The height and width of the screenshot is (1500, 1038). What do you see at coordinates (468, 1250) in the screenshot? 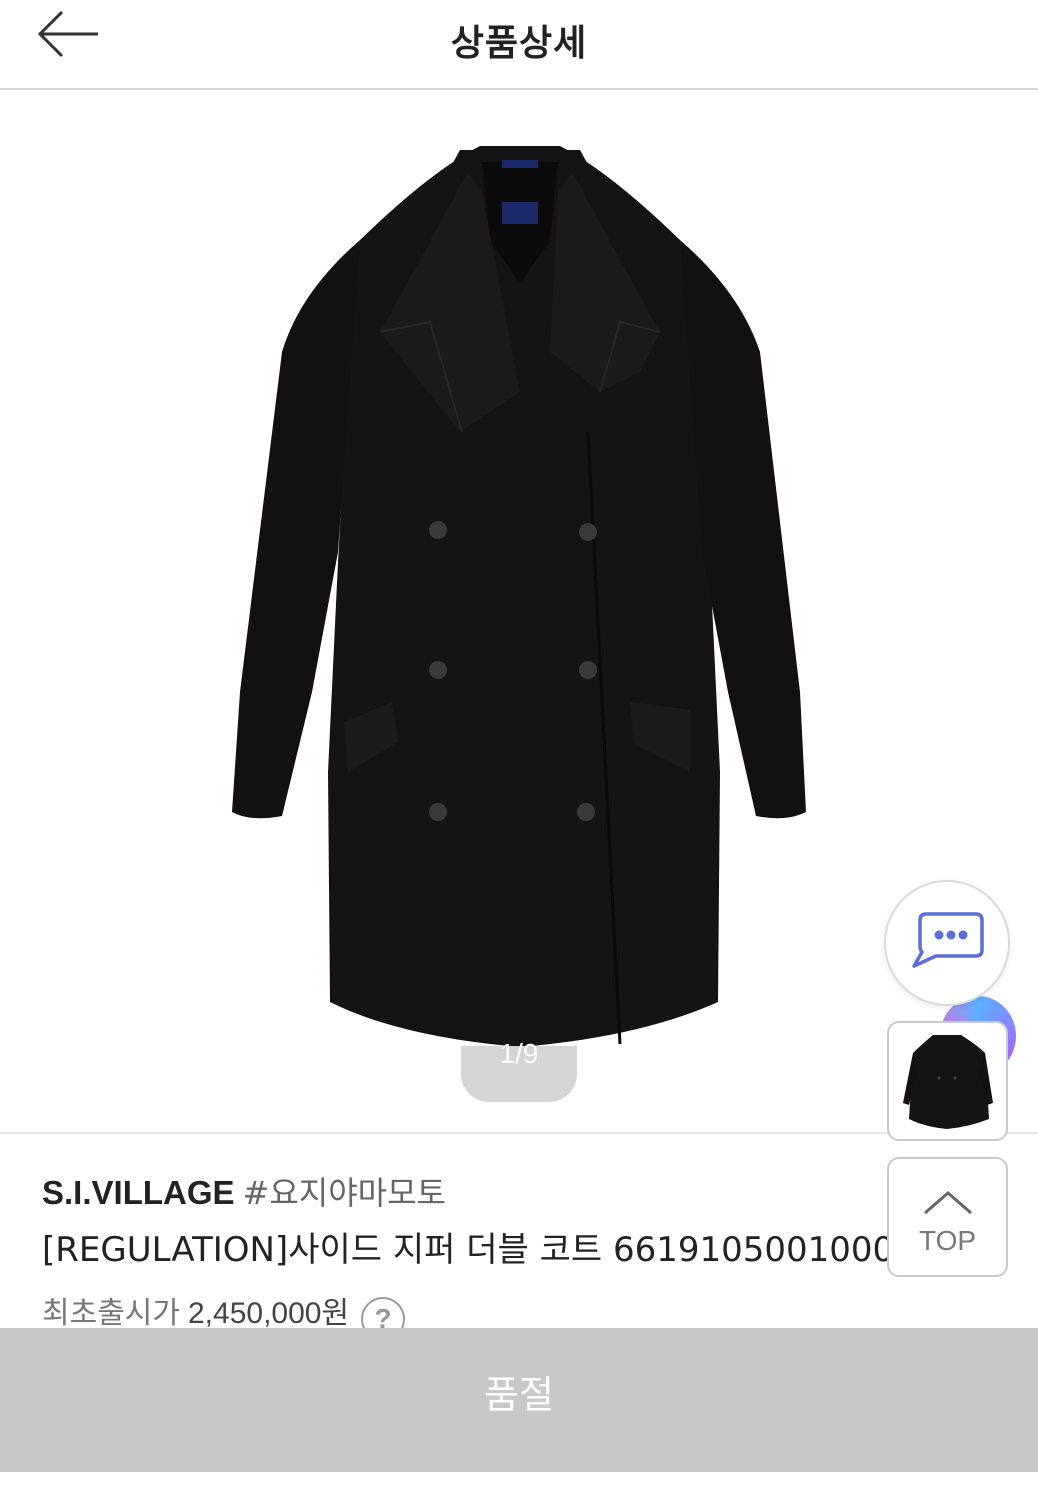
I see `product-name: [REGULATION]사이드 지퍼 더블 코트 6619105001000` at bounding box center [468, 1250].